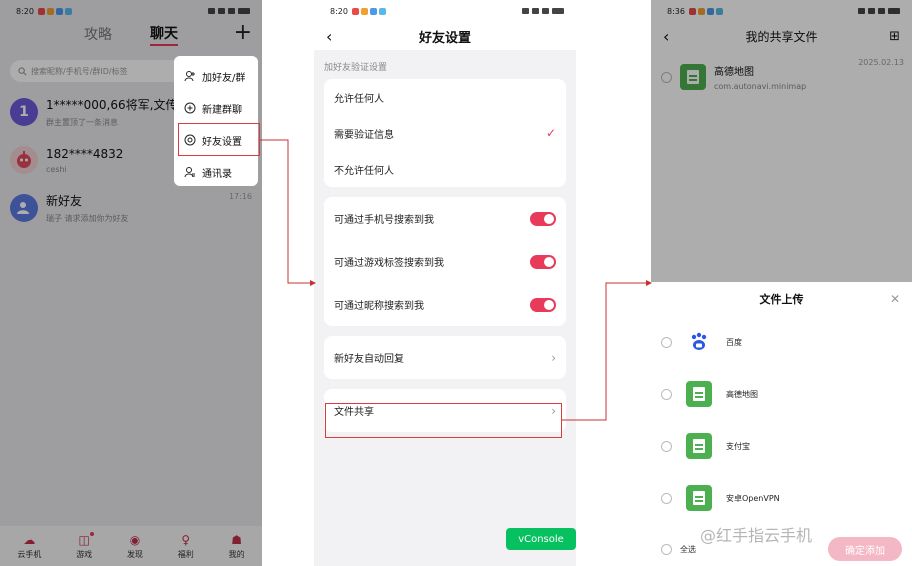  I want to click on chevron-right-icon: ›, so click(553, 410).